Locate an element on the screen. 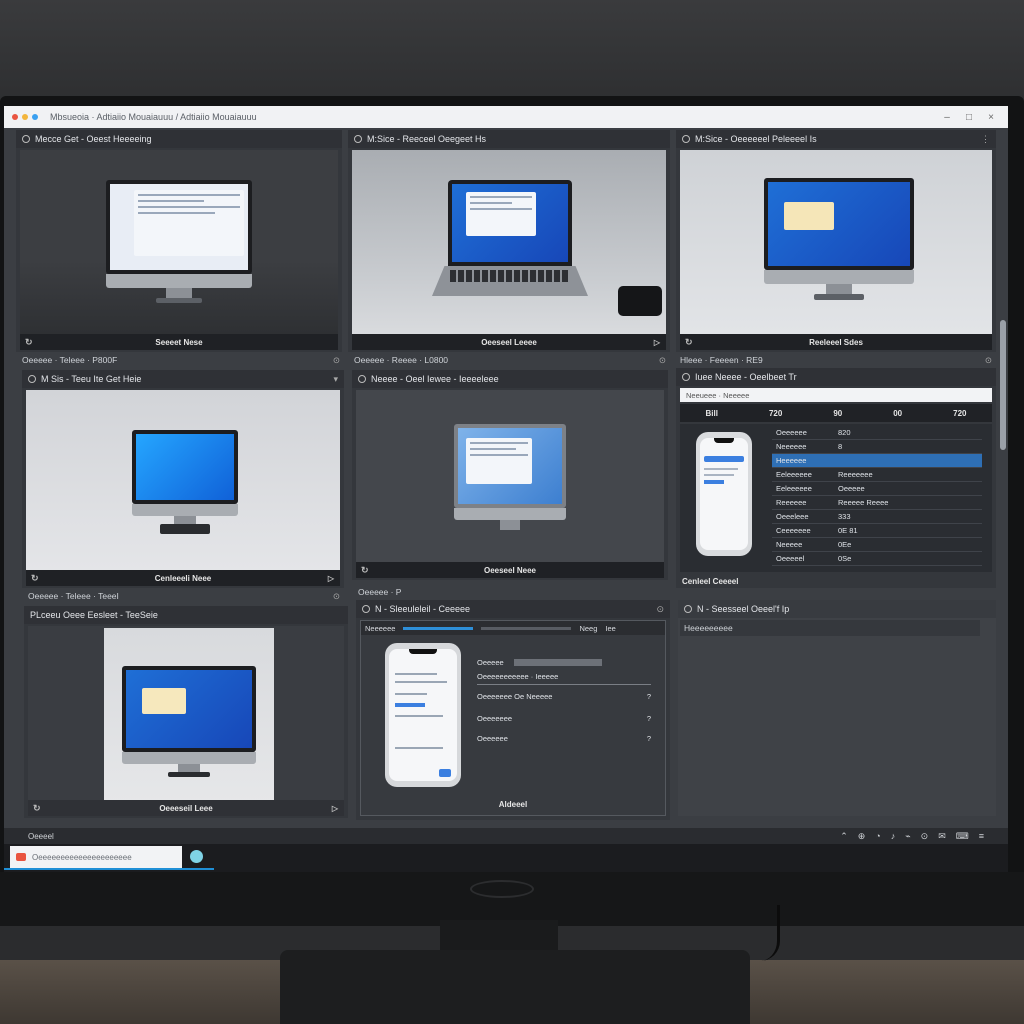 The height and width of the screenshot is (1024, 1024). text-field is located at coordinates (557, 662).